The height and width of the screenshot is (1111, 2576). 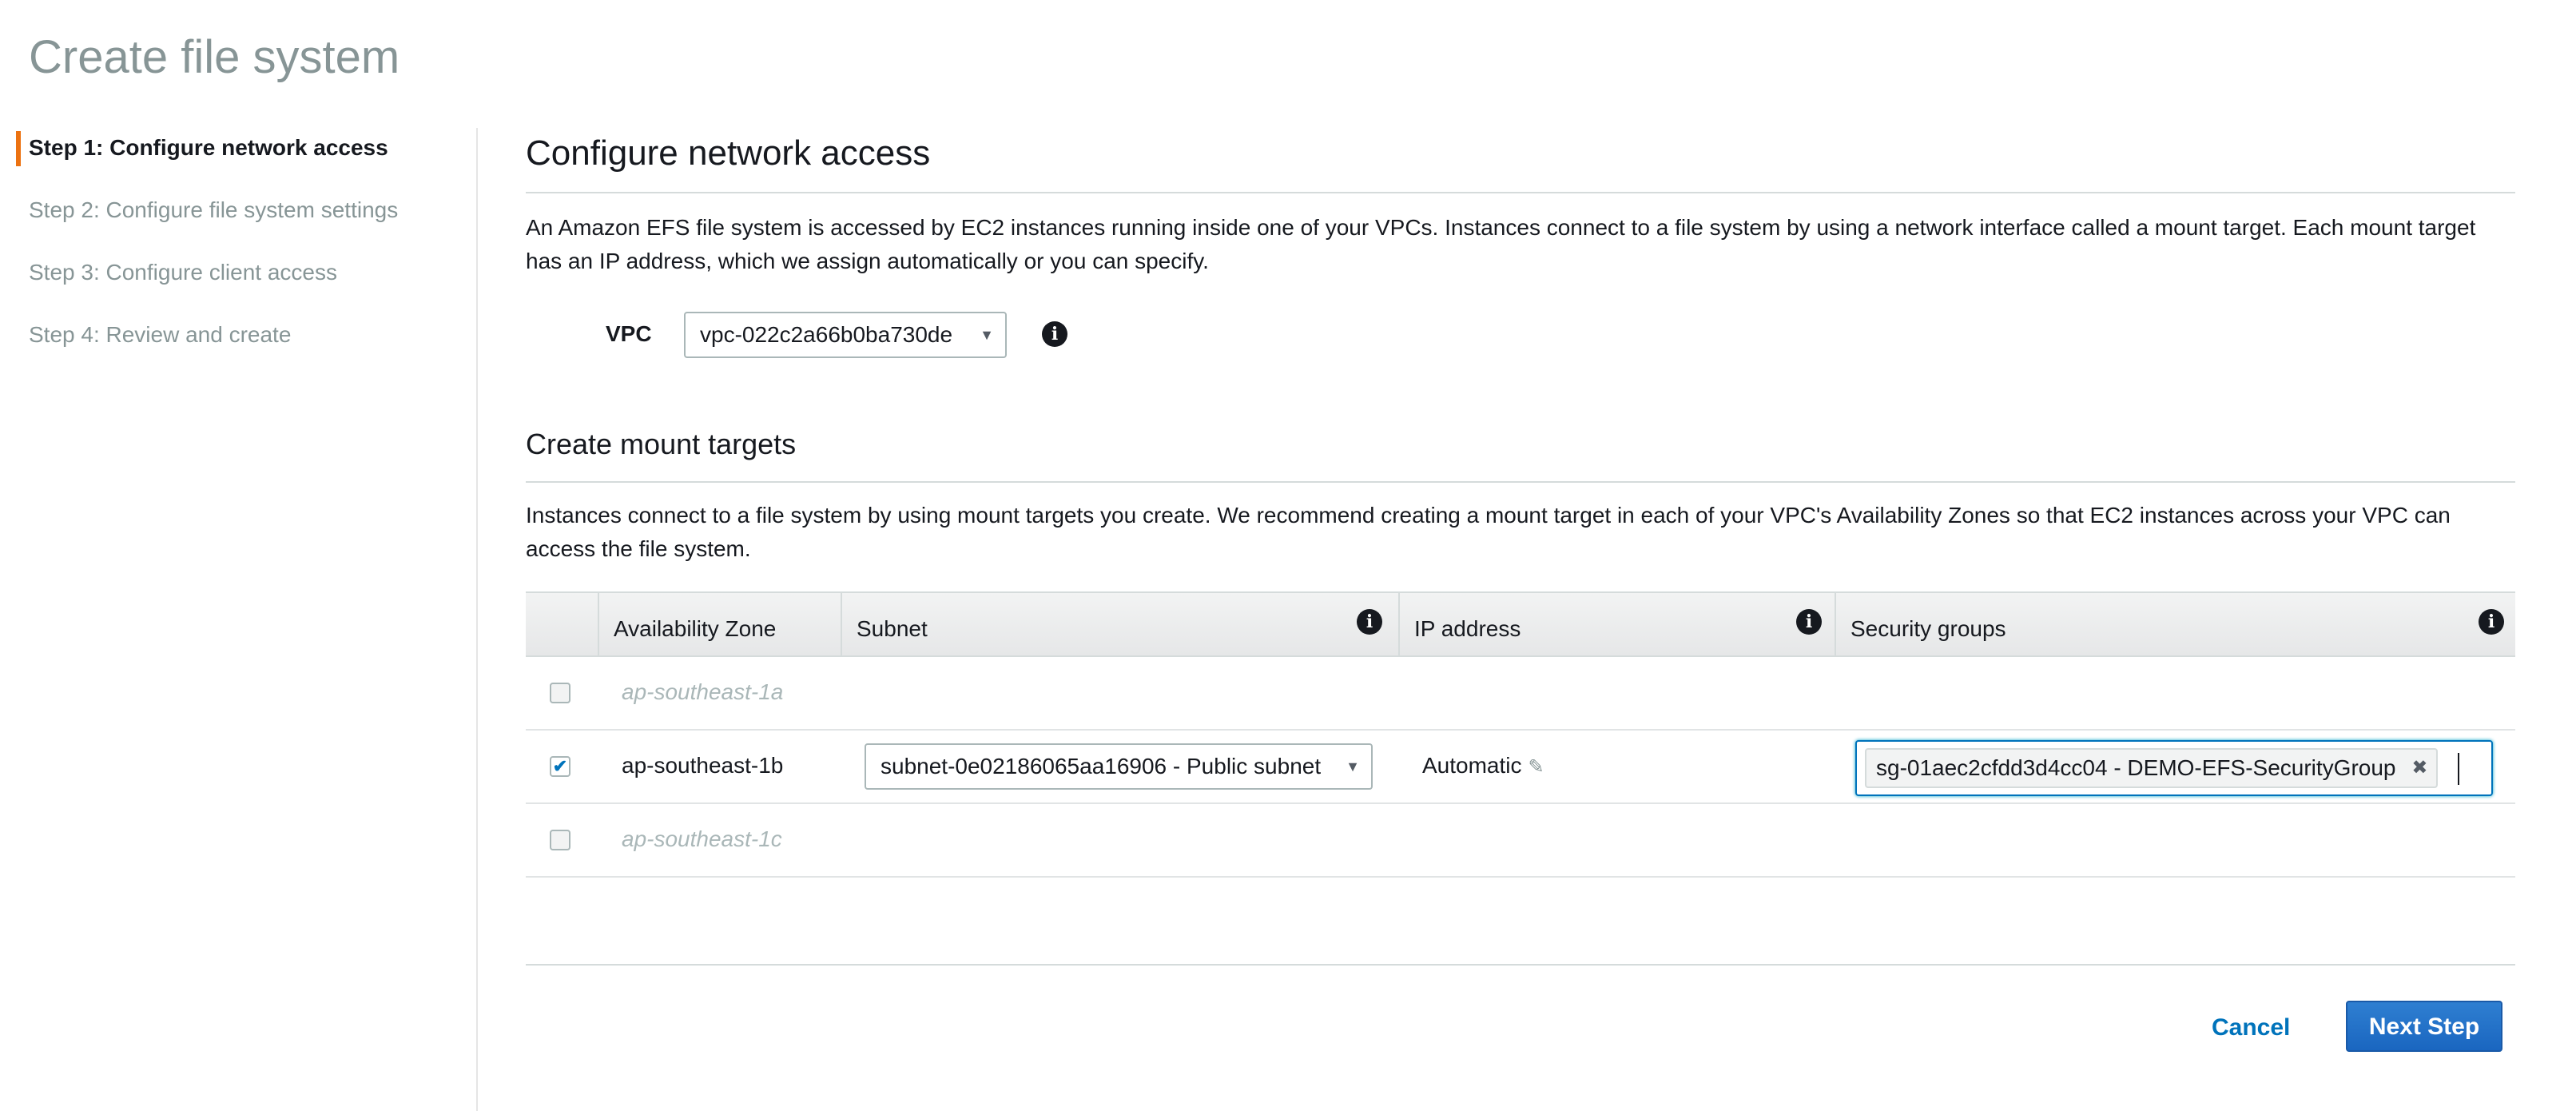 What do you see at coordinates (1472, 765) in the screenshot?
I see `ip-address-value: Automatic` at bounding box center [1472, 765].